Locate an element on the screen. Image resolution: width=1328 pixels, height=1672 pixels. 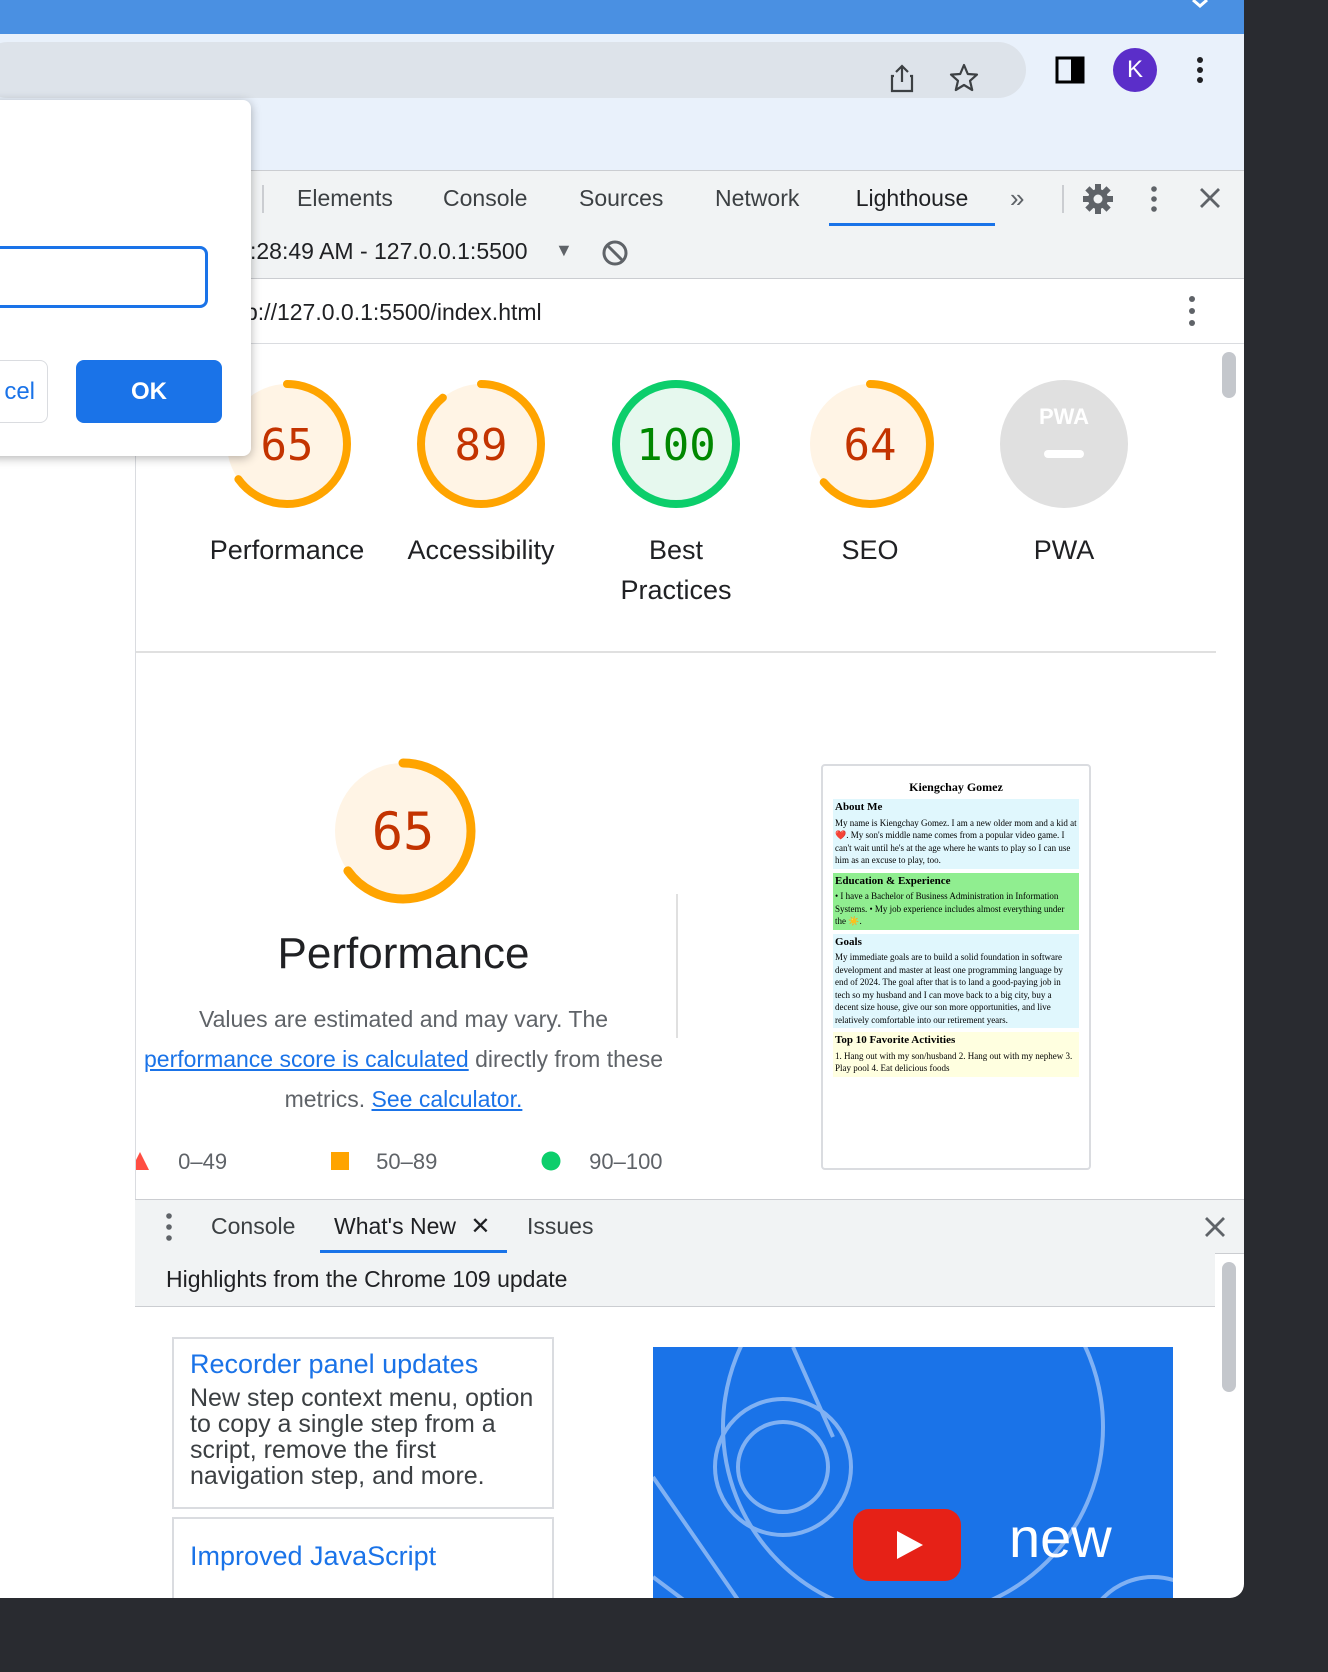
vertical-divider is located at coordinates (677, 966).